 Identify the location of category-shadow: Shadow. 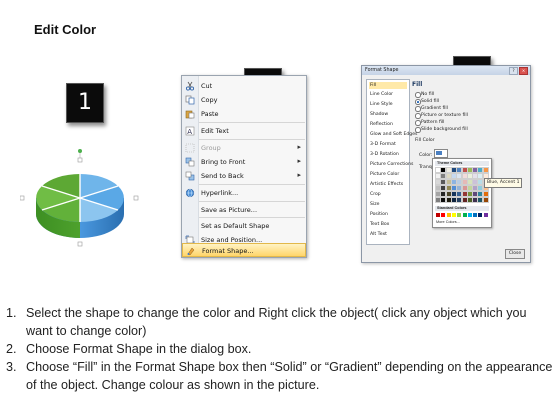
(388, 114).